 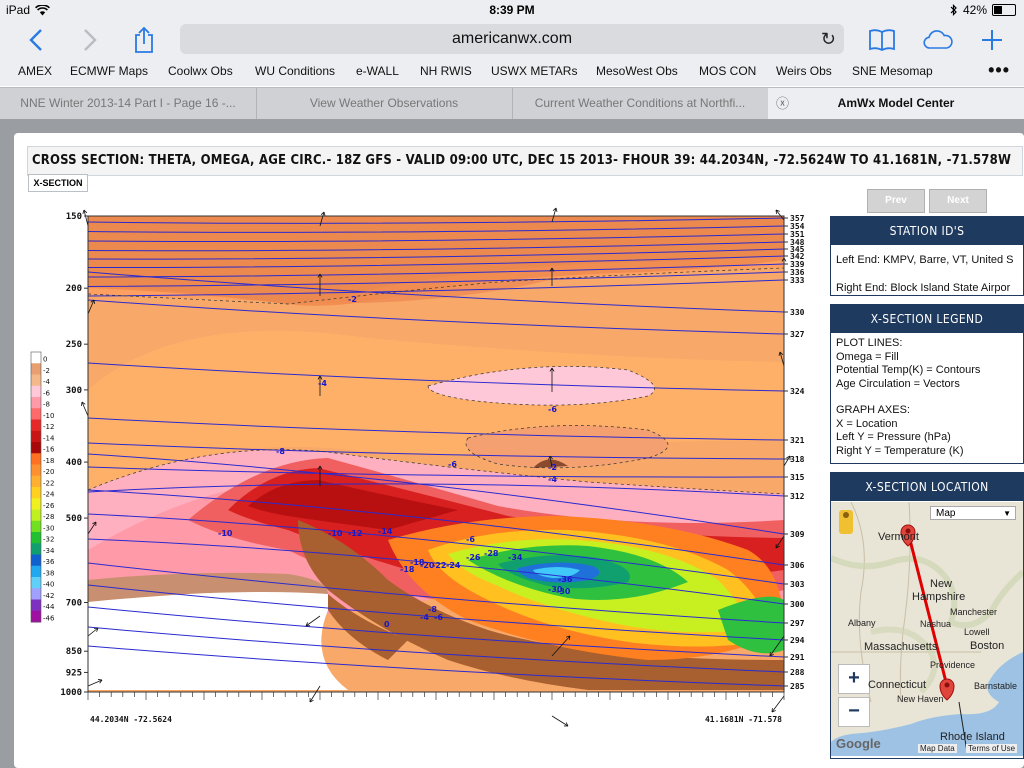 What do you see at coordinates (552, 467) in the screenshot?
I see `omega-contour-label: -2` at bounding box center [552, 467].